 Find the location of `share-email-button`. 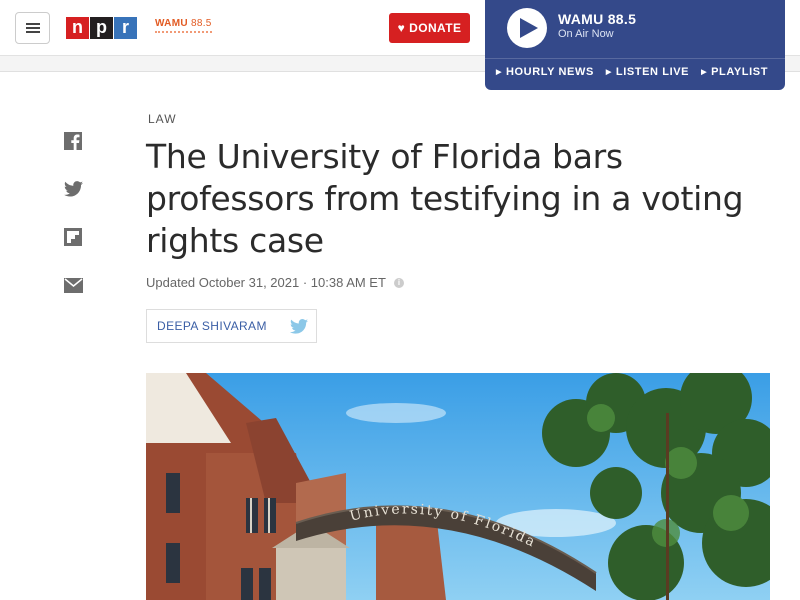

share-email-button is located at coordinates (73, 285).